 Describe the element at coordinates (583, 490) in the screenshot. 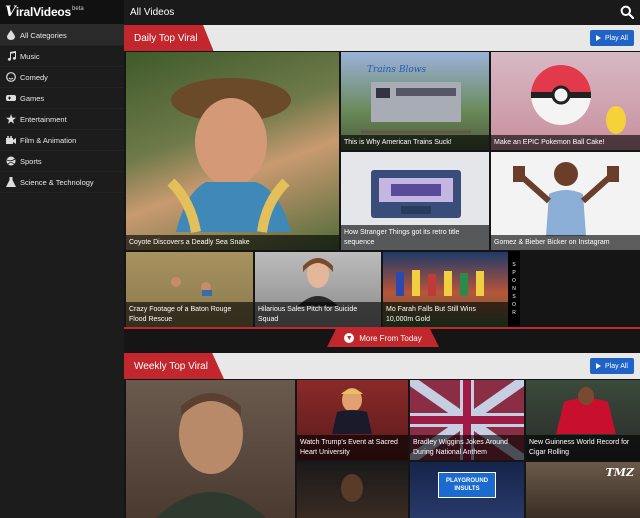

I see `video-tile: TMZ` at that location.